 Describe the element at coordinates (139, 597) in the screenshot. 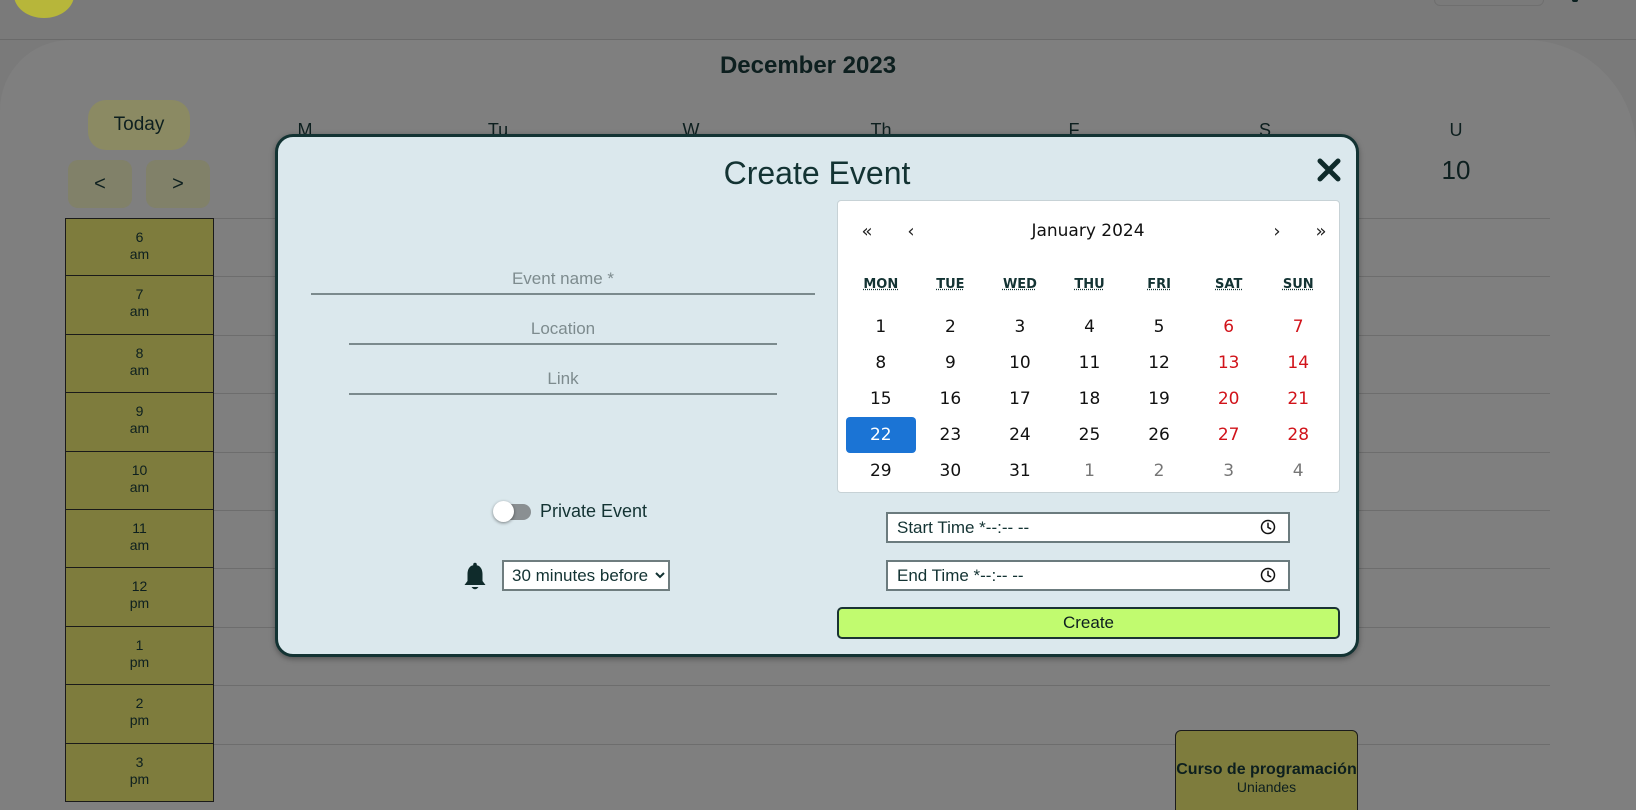

I see `hour-cell: 12 pm` at that location.